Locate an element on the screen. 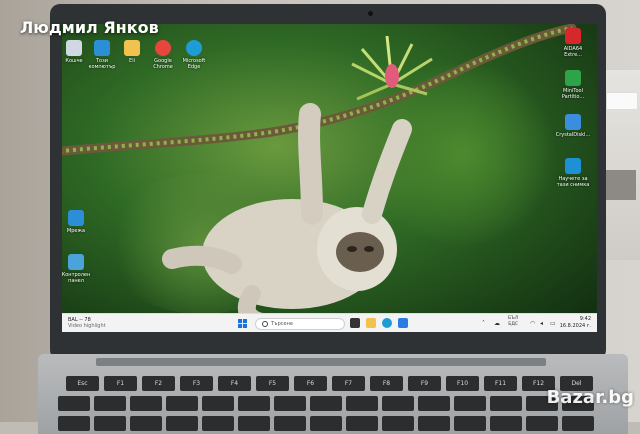 This screenshot has width=640, height=434. language-indicator: БЪЛ БДС is located at coordinates (513, 322).